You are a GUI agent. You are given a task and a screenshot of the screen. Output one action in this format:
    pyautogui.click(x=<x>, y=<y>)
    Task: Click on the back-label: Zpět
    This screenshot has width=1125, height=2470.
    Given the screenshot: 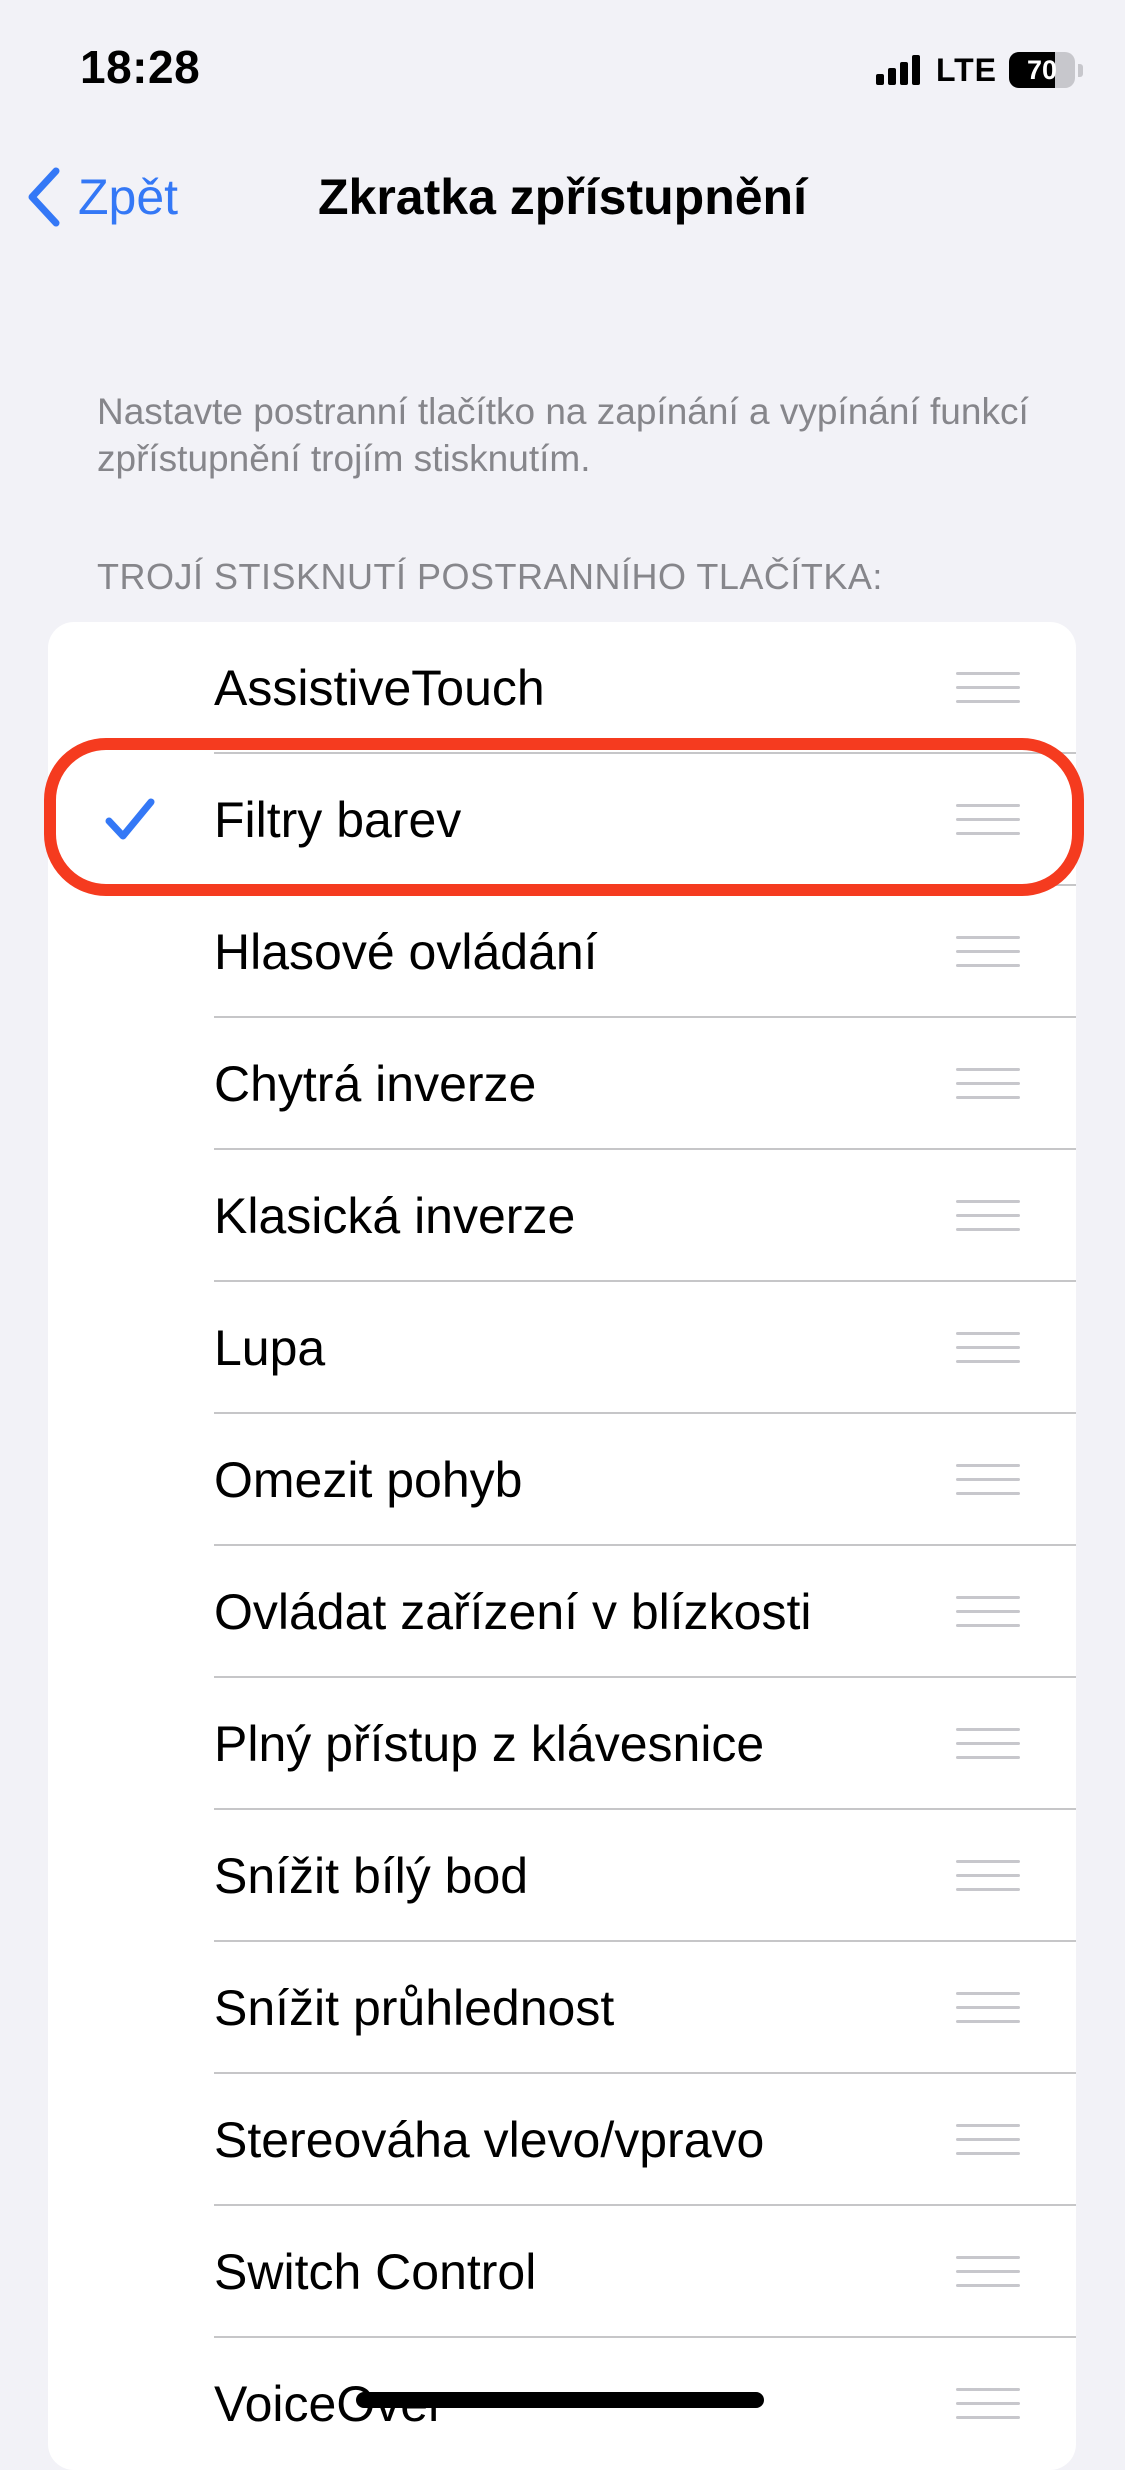 What is the action you would take?
    pyautogui.click(x=128, y=197)
    